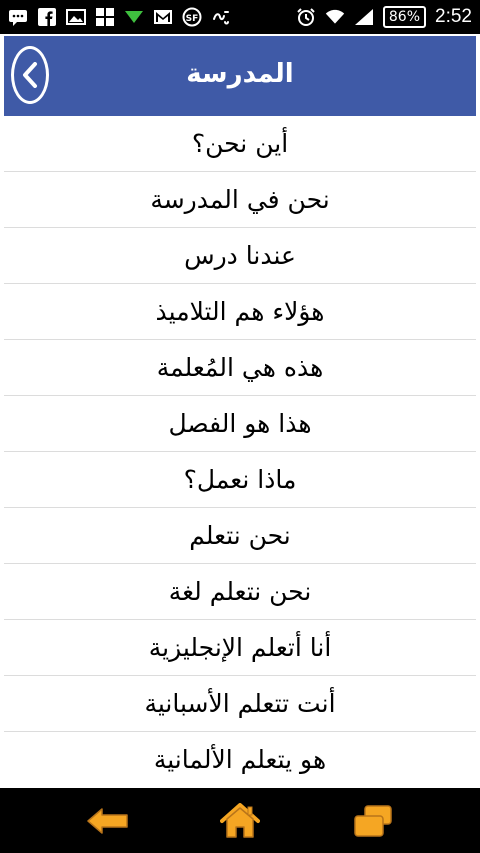  I want to click on list-item: ماذا نعمل؟, so click(240, 480).